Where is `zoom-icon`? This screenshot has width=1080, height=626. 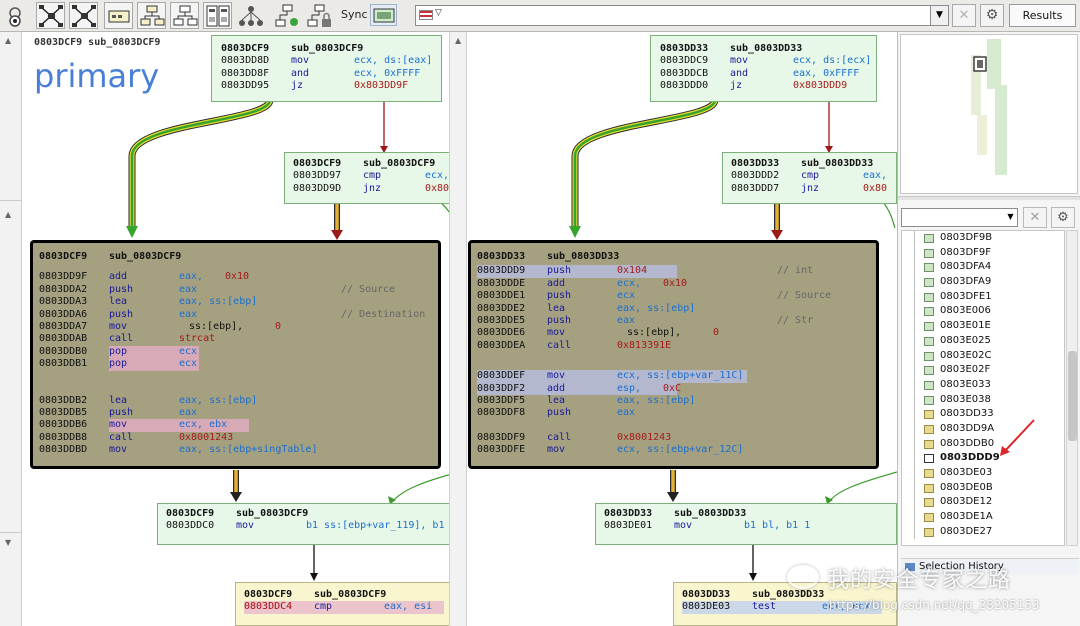
zoom-icon is located at coordinates (15, 15).